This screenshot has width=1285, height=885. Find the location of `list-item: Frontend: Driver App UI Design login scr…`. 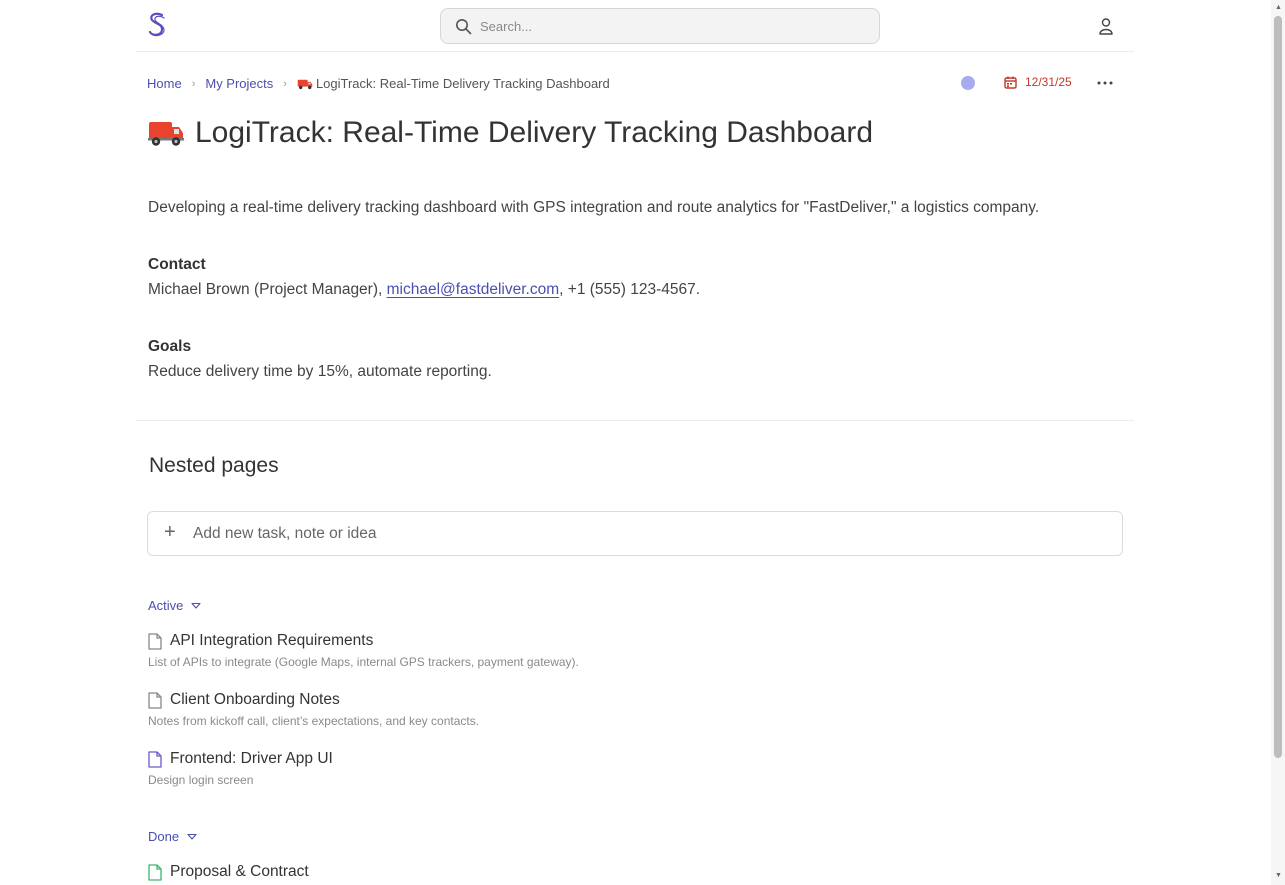

list-item: Frontend: Driver App UI Design login scr… is located at coordinates (240, 768).